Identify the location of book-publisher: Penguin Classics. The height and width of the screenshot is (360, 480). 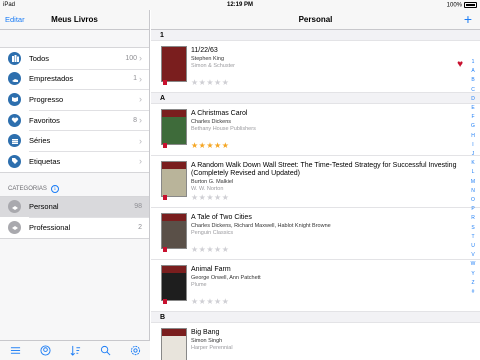
(212, 232).